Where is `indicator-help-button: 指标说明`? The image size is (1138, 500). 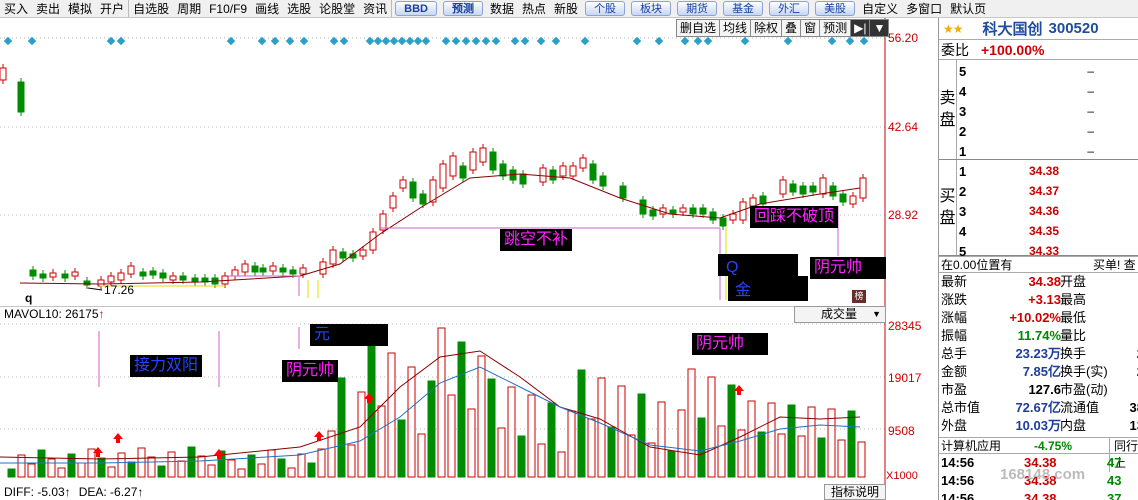
indicator-help-button: 指标说明 is located at coordinates (855, 492).